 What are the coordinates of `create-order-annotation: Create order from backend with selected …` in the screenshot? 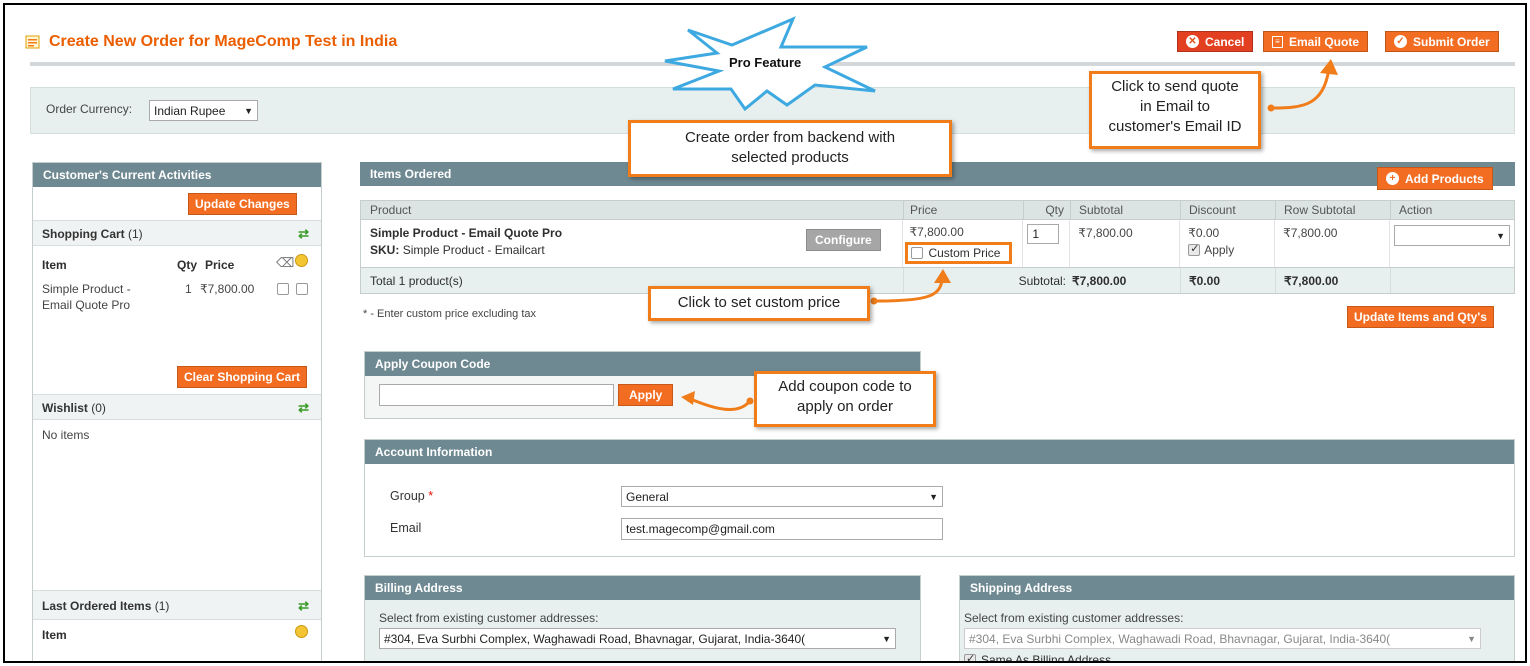 It's located at (790, 148).